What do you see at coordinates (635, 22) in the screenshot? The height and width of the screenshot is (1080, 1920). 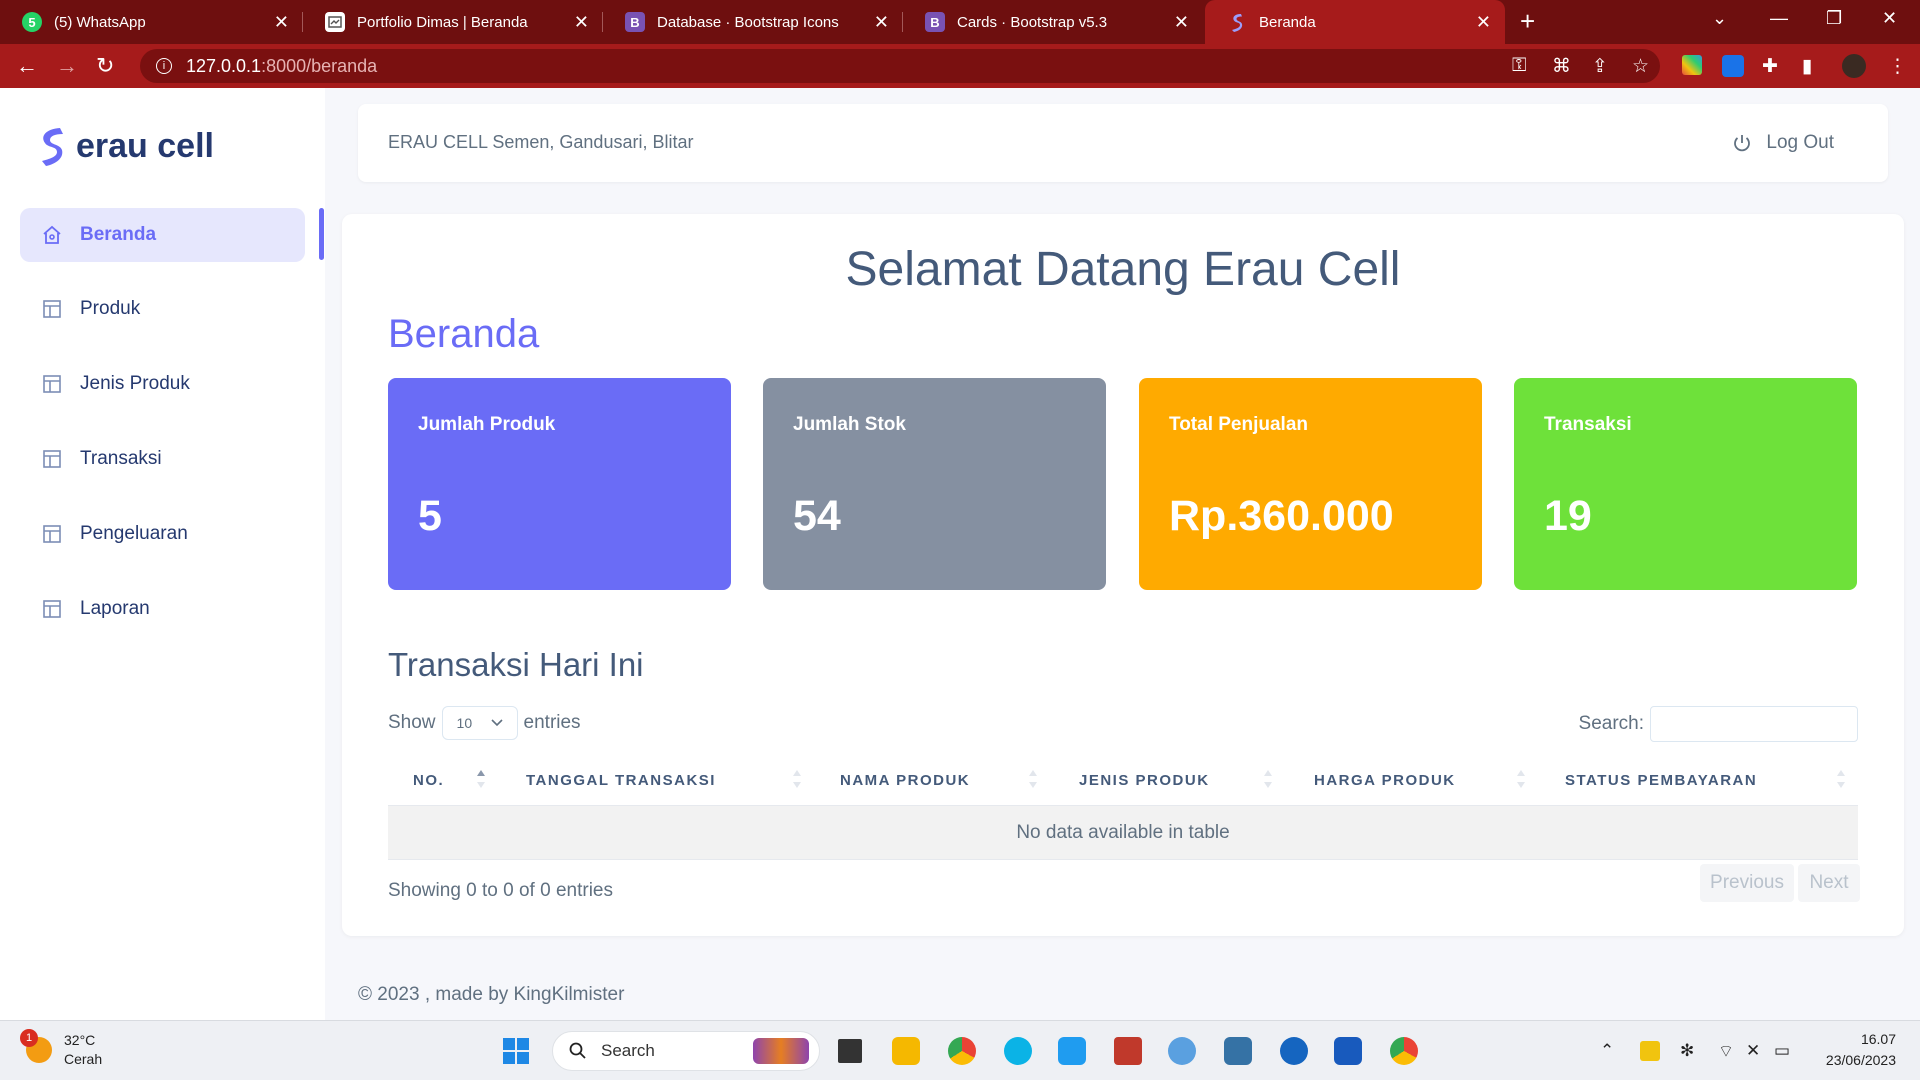 I see `bootstrap-icon: B` at bounding box center [635, 22].